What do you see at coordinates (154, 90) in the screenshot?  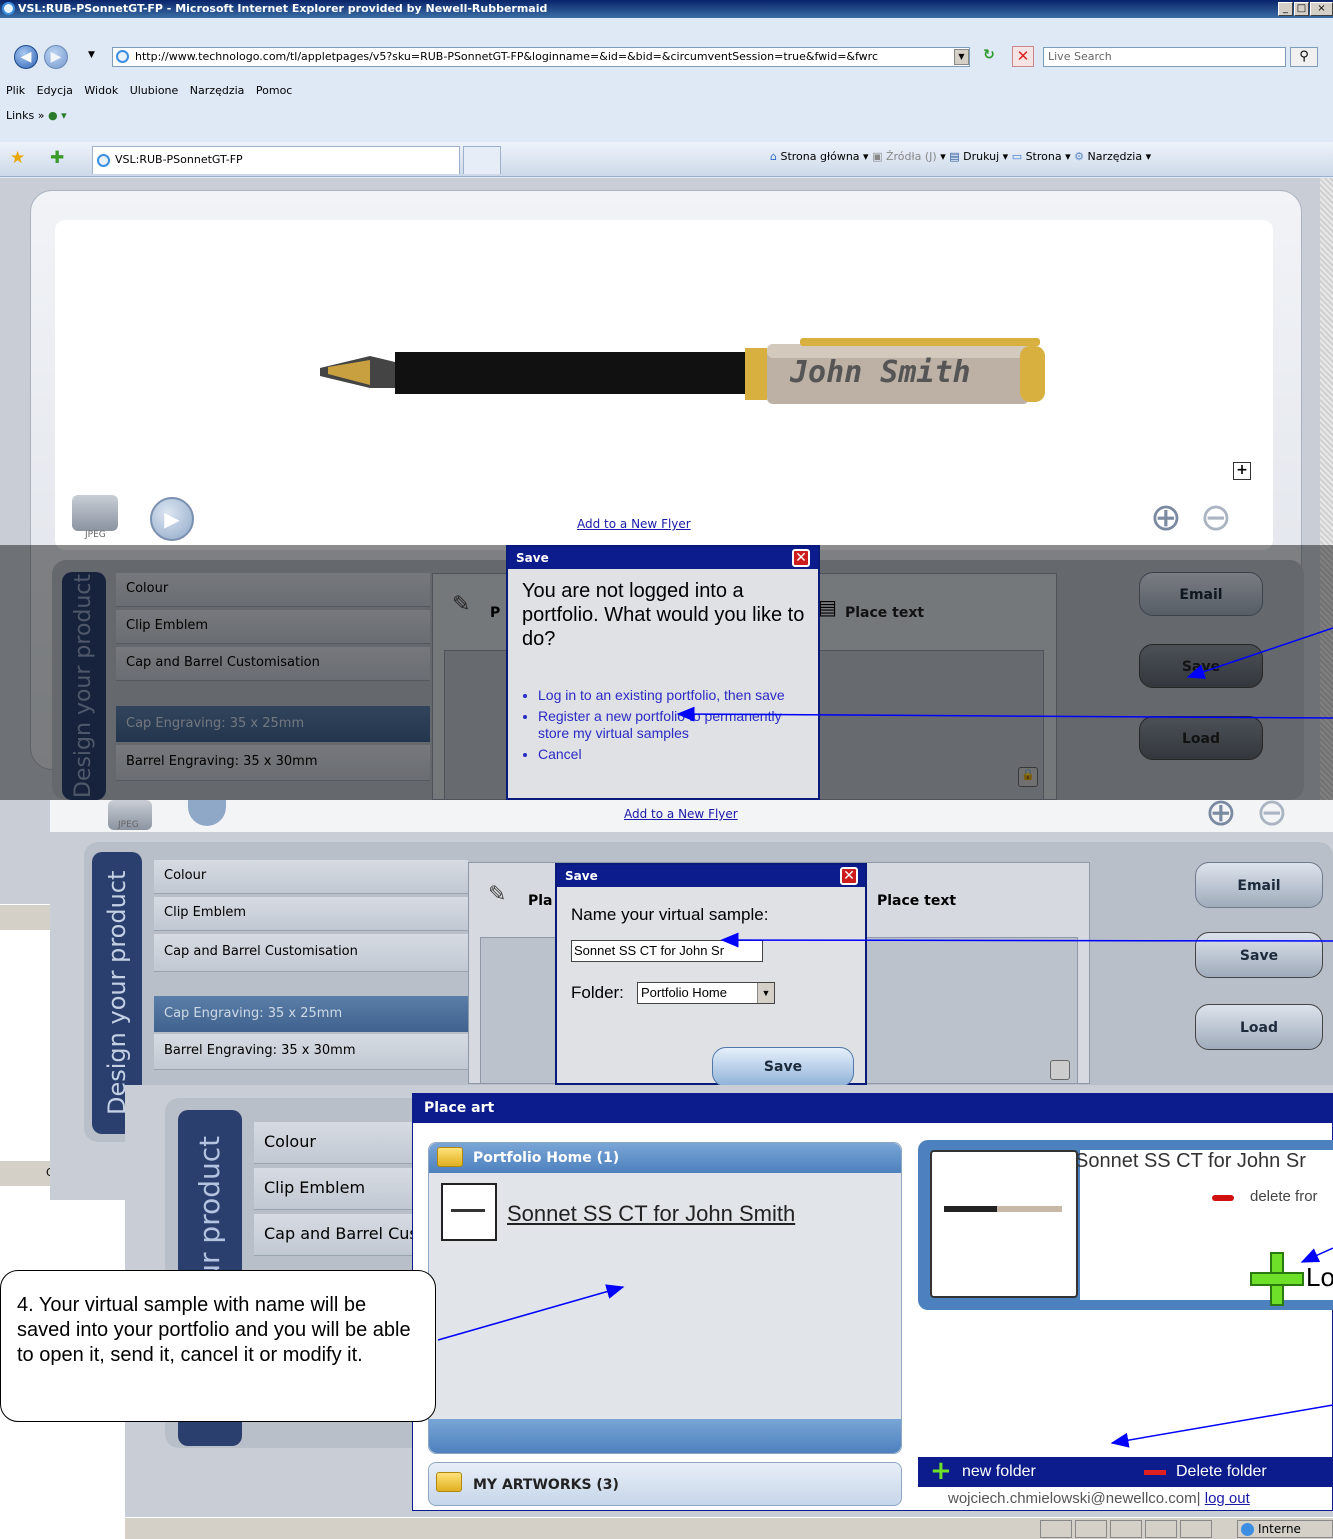 I see `menu-favorites: Ulubione` at bounding box center [154, 90].